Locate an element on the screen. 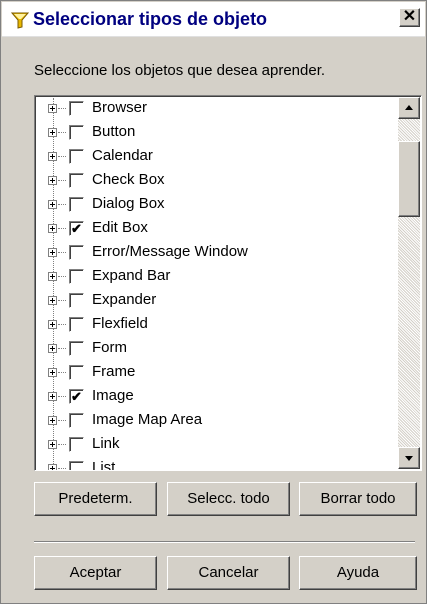 The width and height of the screenshot is (427, 604). tree-item-image-map-area: Image Map Area is located at coordinates (216, 422).